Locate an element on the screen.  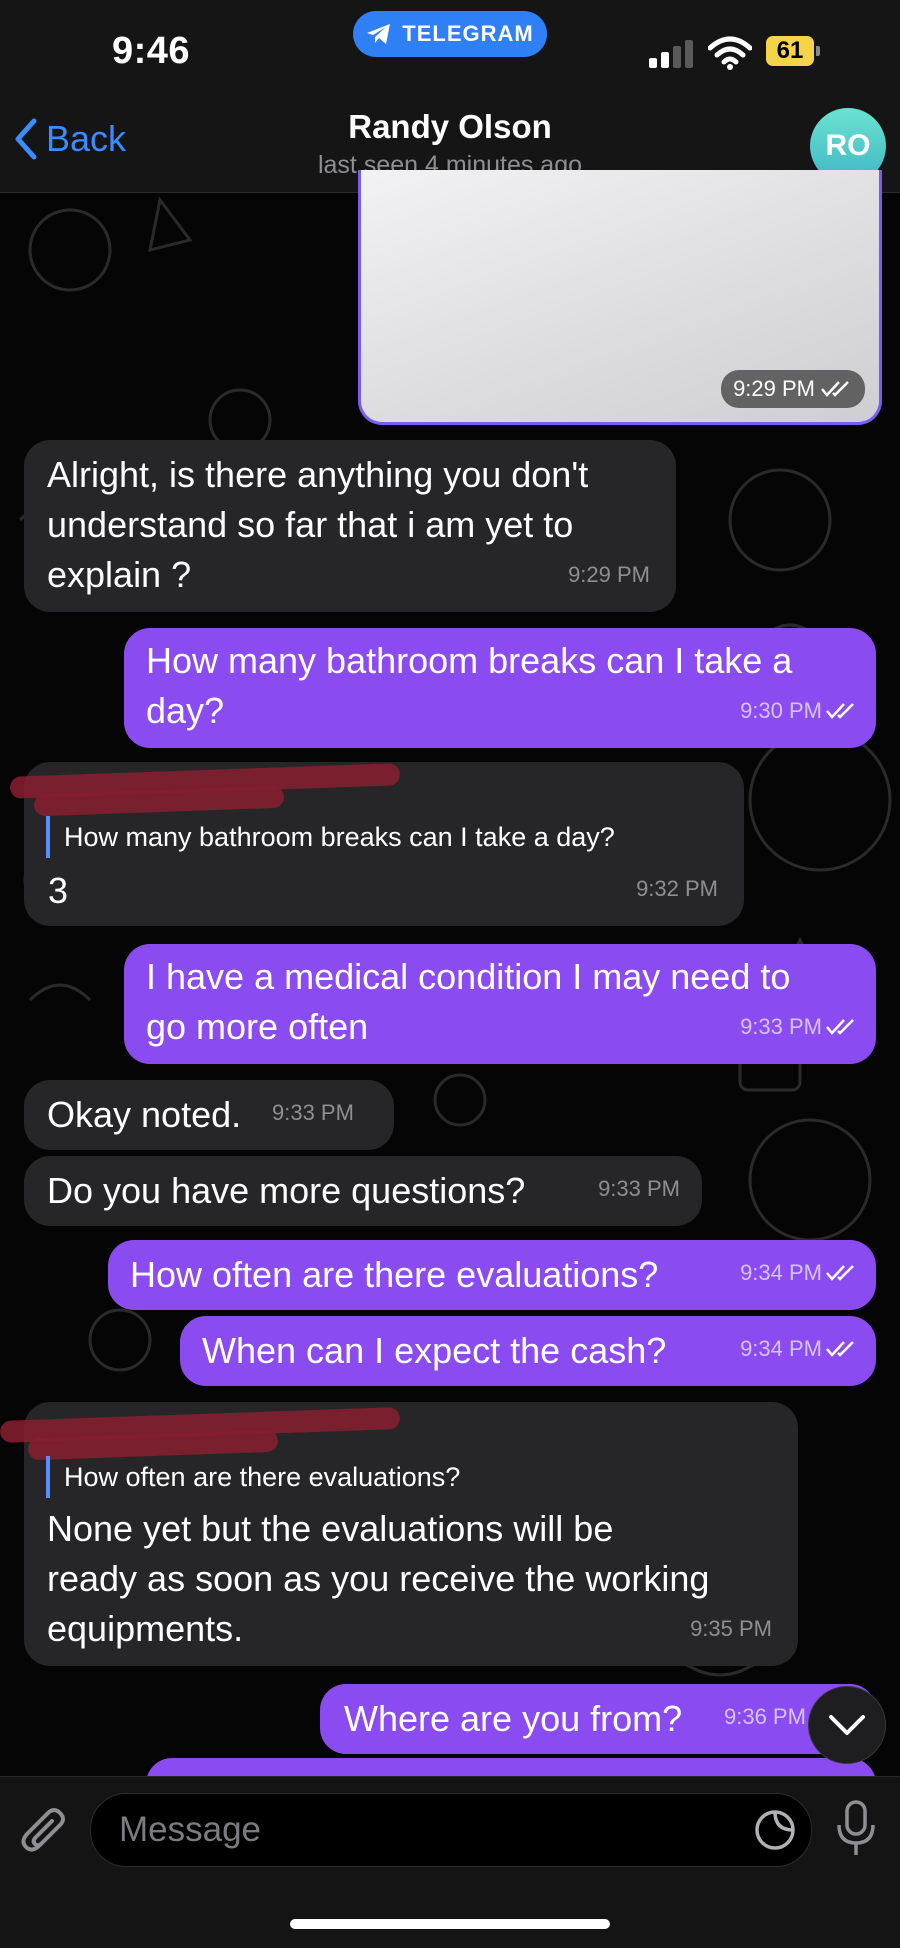
home-indicator is located at coordinates (450, 1924).